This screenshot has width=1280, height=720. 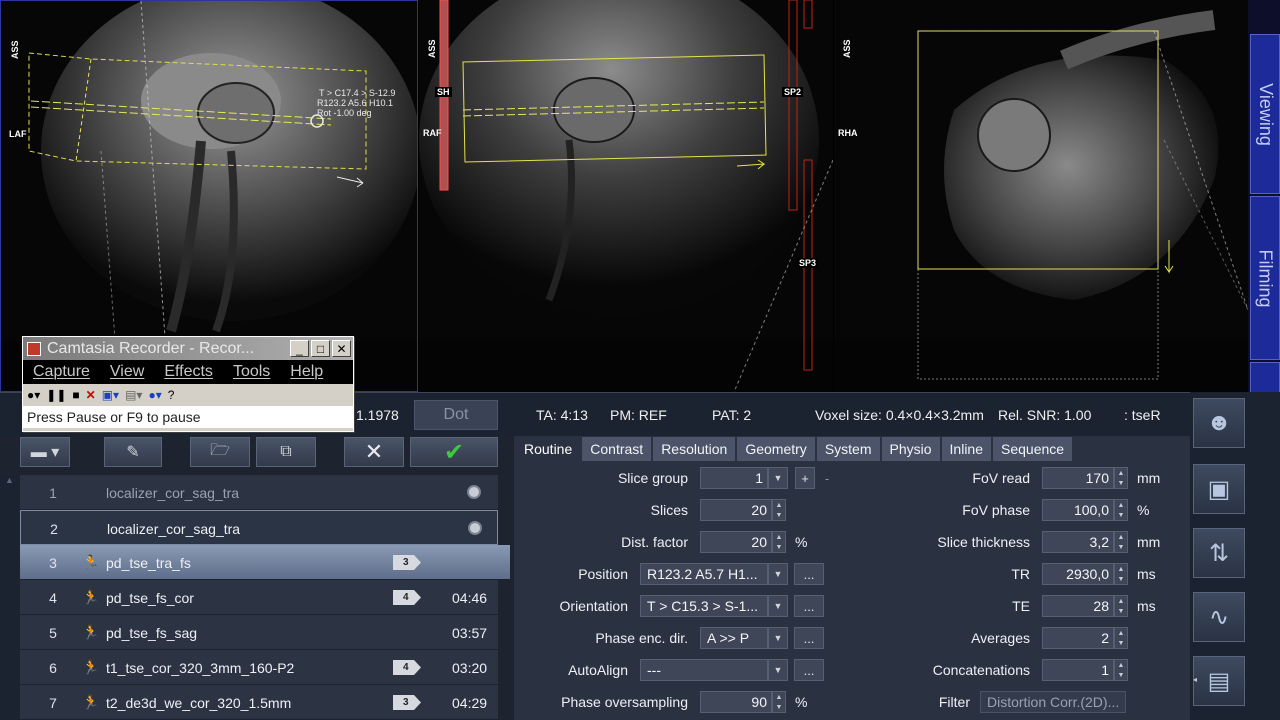 What do you see at coordinates (736, 702) in the screenshot?
I see `phase-oversampling-field: 90` at bounding box center [736, 702].